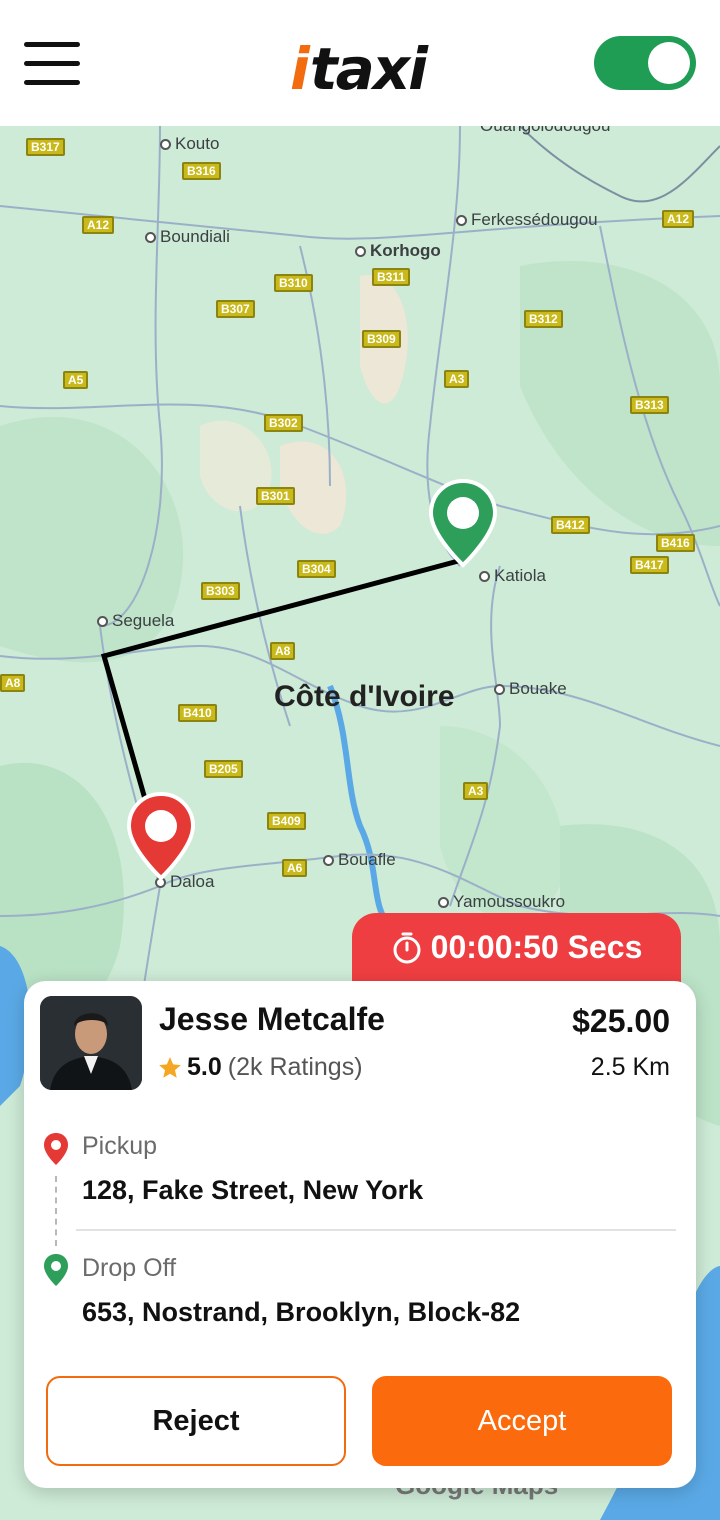 The height and width of the screenshot is (1520, 720). What do you see at coordinates (530, 689) in the screenshot?
I see `place-label: Bouake` at bounding box center [530, 689].